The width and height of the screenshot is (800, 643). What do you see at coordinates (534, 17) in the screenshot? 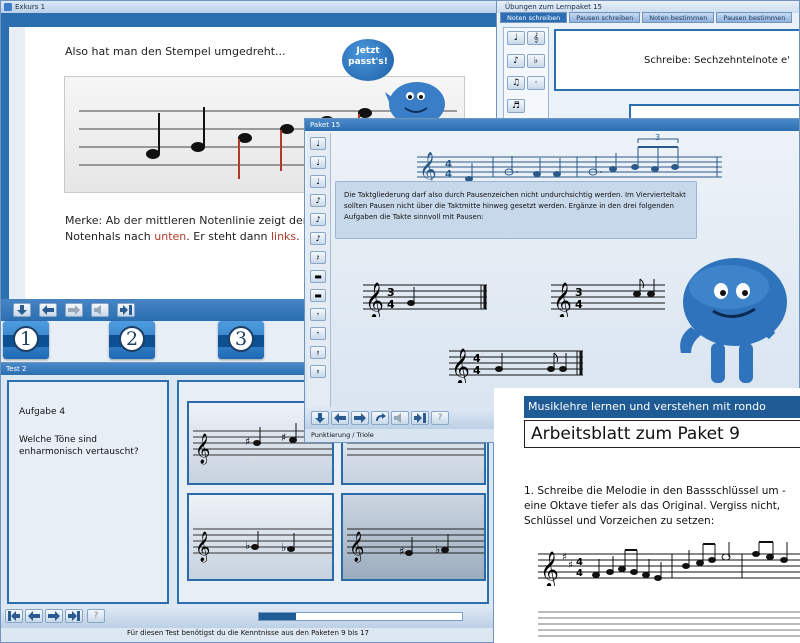
I see `tab-noten-schreiben: Noten schreiben` at bounding box center [534, 17].